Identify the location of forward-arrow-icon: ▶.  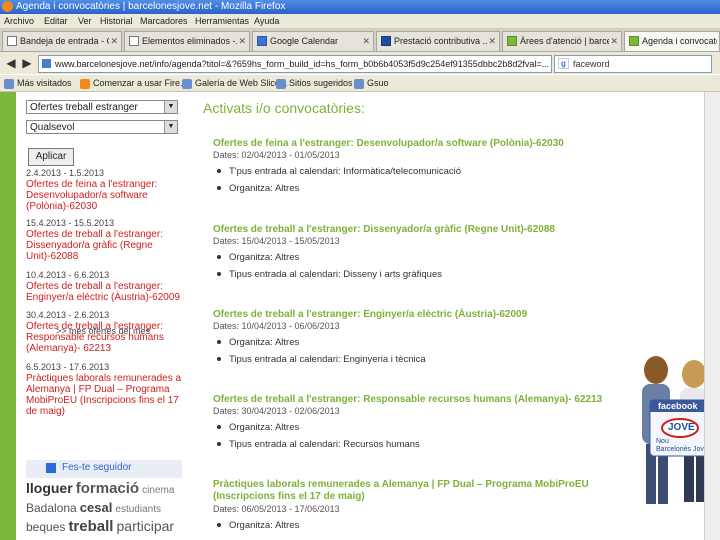
(27, 63).